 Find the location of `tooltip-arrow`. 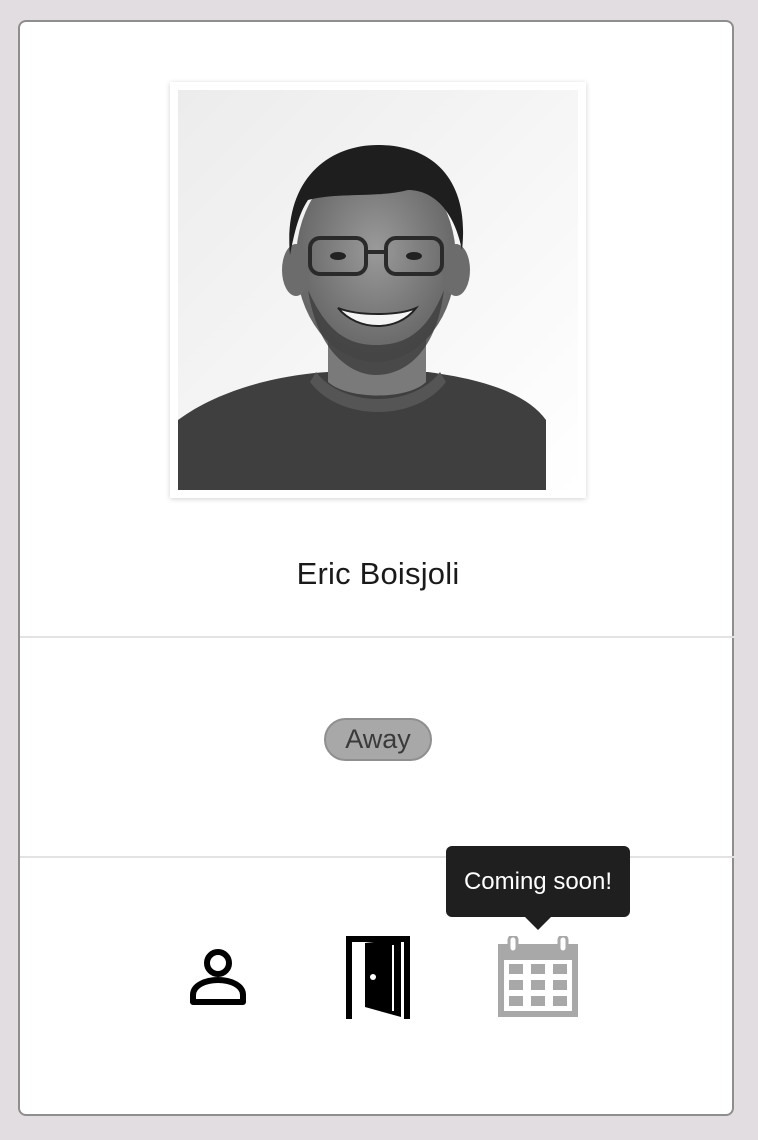

tooltip-arrow is located at coordinates (538, 923).